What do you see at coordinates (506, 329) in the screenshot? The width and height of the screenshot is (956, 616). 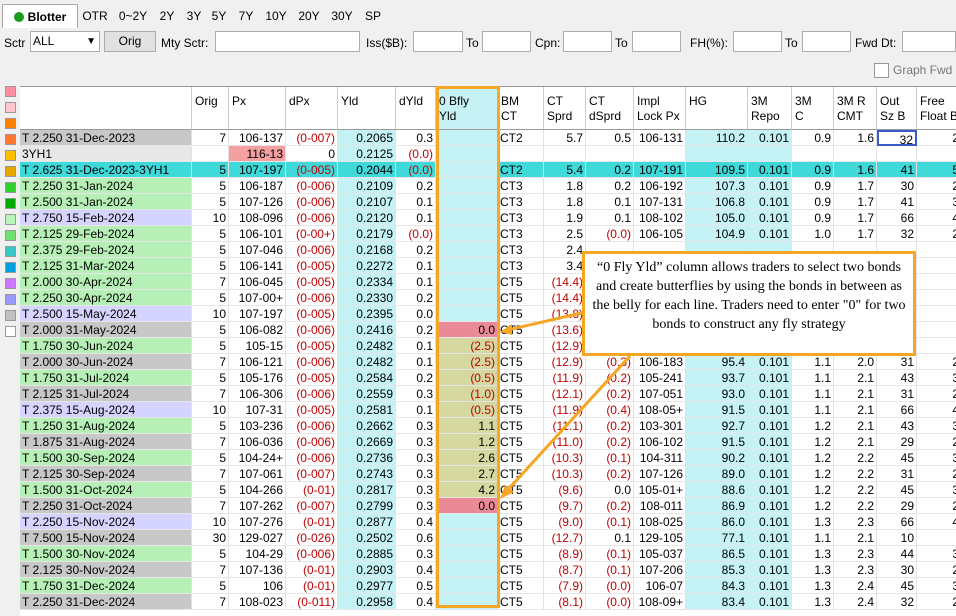 I see `arrow-upper-head` at bounding box center [506, 329].